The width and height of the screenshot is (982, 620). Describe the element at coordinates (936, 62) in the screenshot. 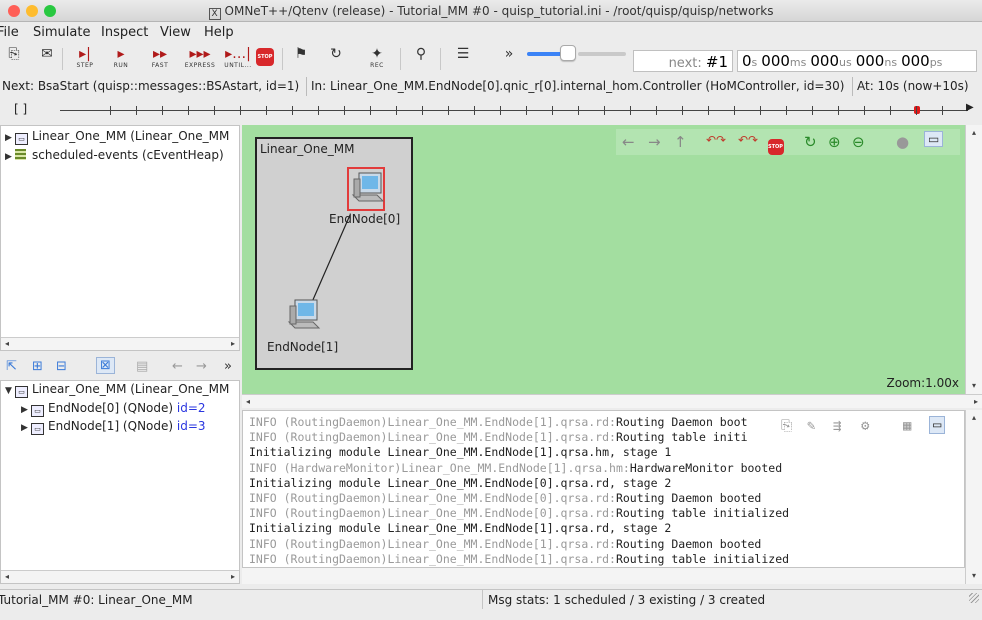

I see `time-unit: ps` at that location.